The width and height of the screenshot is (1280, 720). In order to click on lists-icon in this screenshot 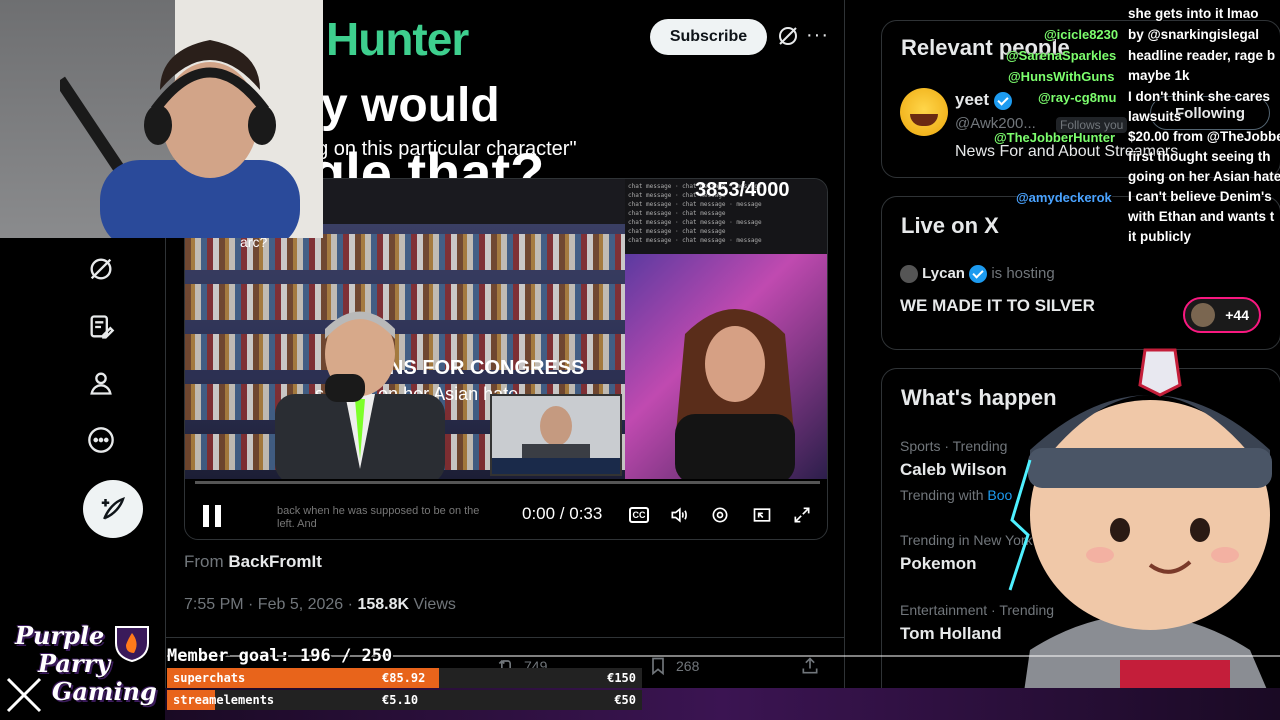, I will do `click(101, 327)`.